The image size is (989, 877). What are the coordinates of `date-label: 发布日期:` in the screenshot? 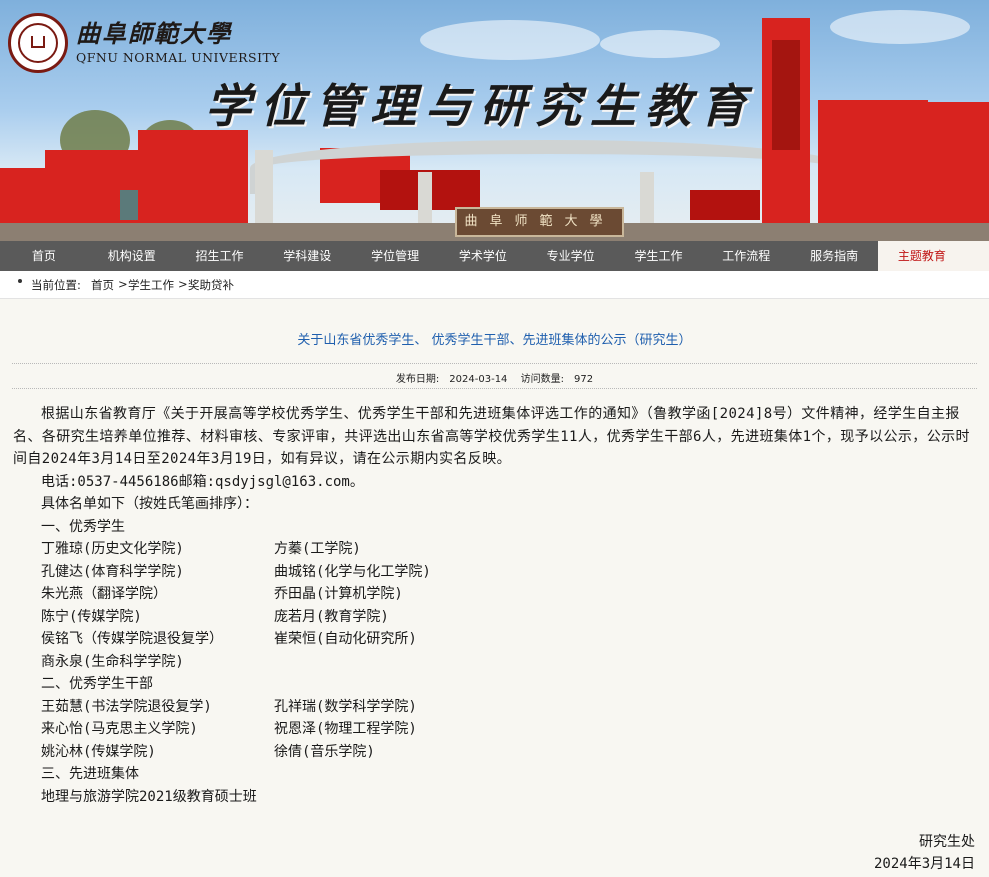 It's located at (417, 379).